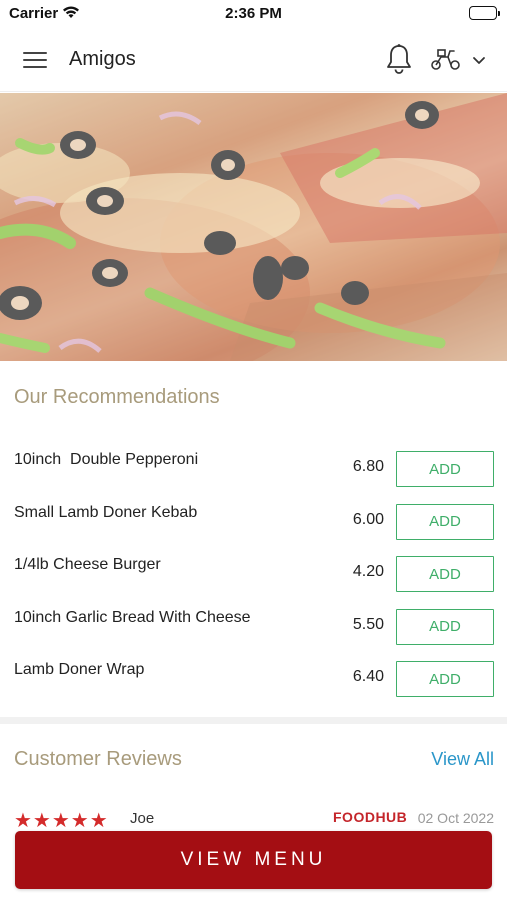 Image resolution: width=507 pixels, height=900 pixels. What do you see at coordinates (462, 759) in the screenshot?
I see `view-all-link: View All` at bounding box center [462, 759].